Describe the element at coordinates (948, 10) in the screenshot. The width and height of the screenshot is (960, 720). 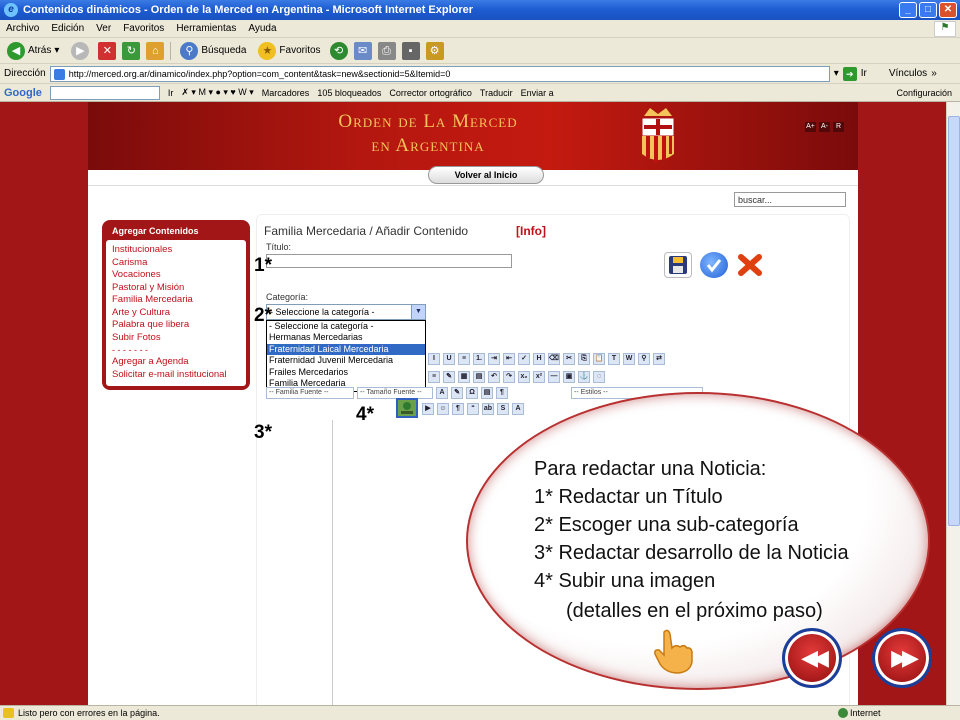
I see `close-window-button: ✕` at that location.